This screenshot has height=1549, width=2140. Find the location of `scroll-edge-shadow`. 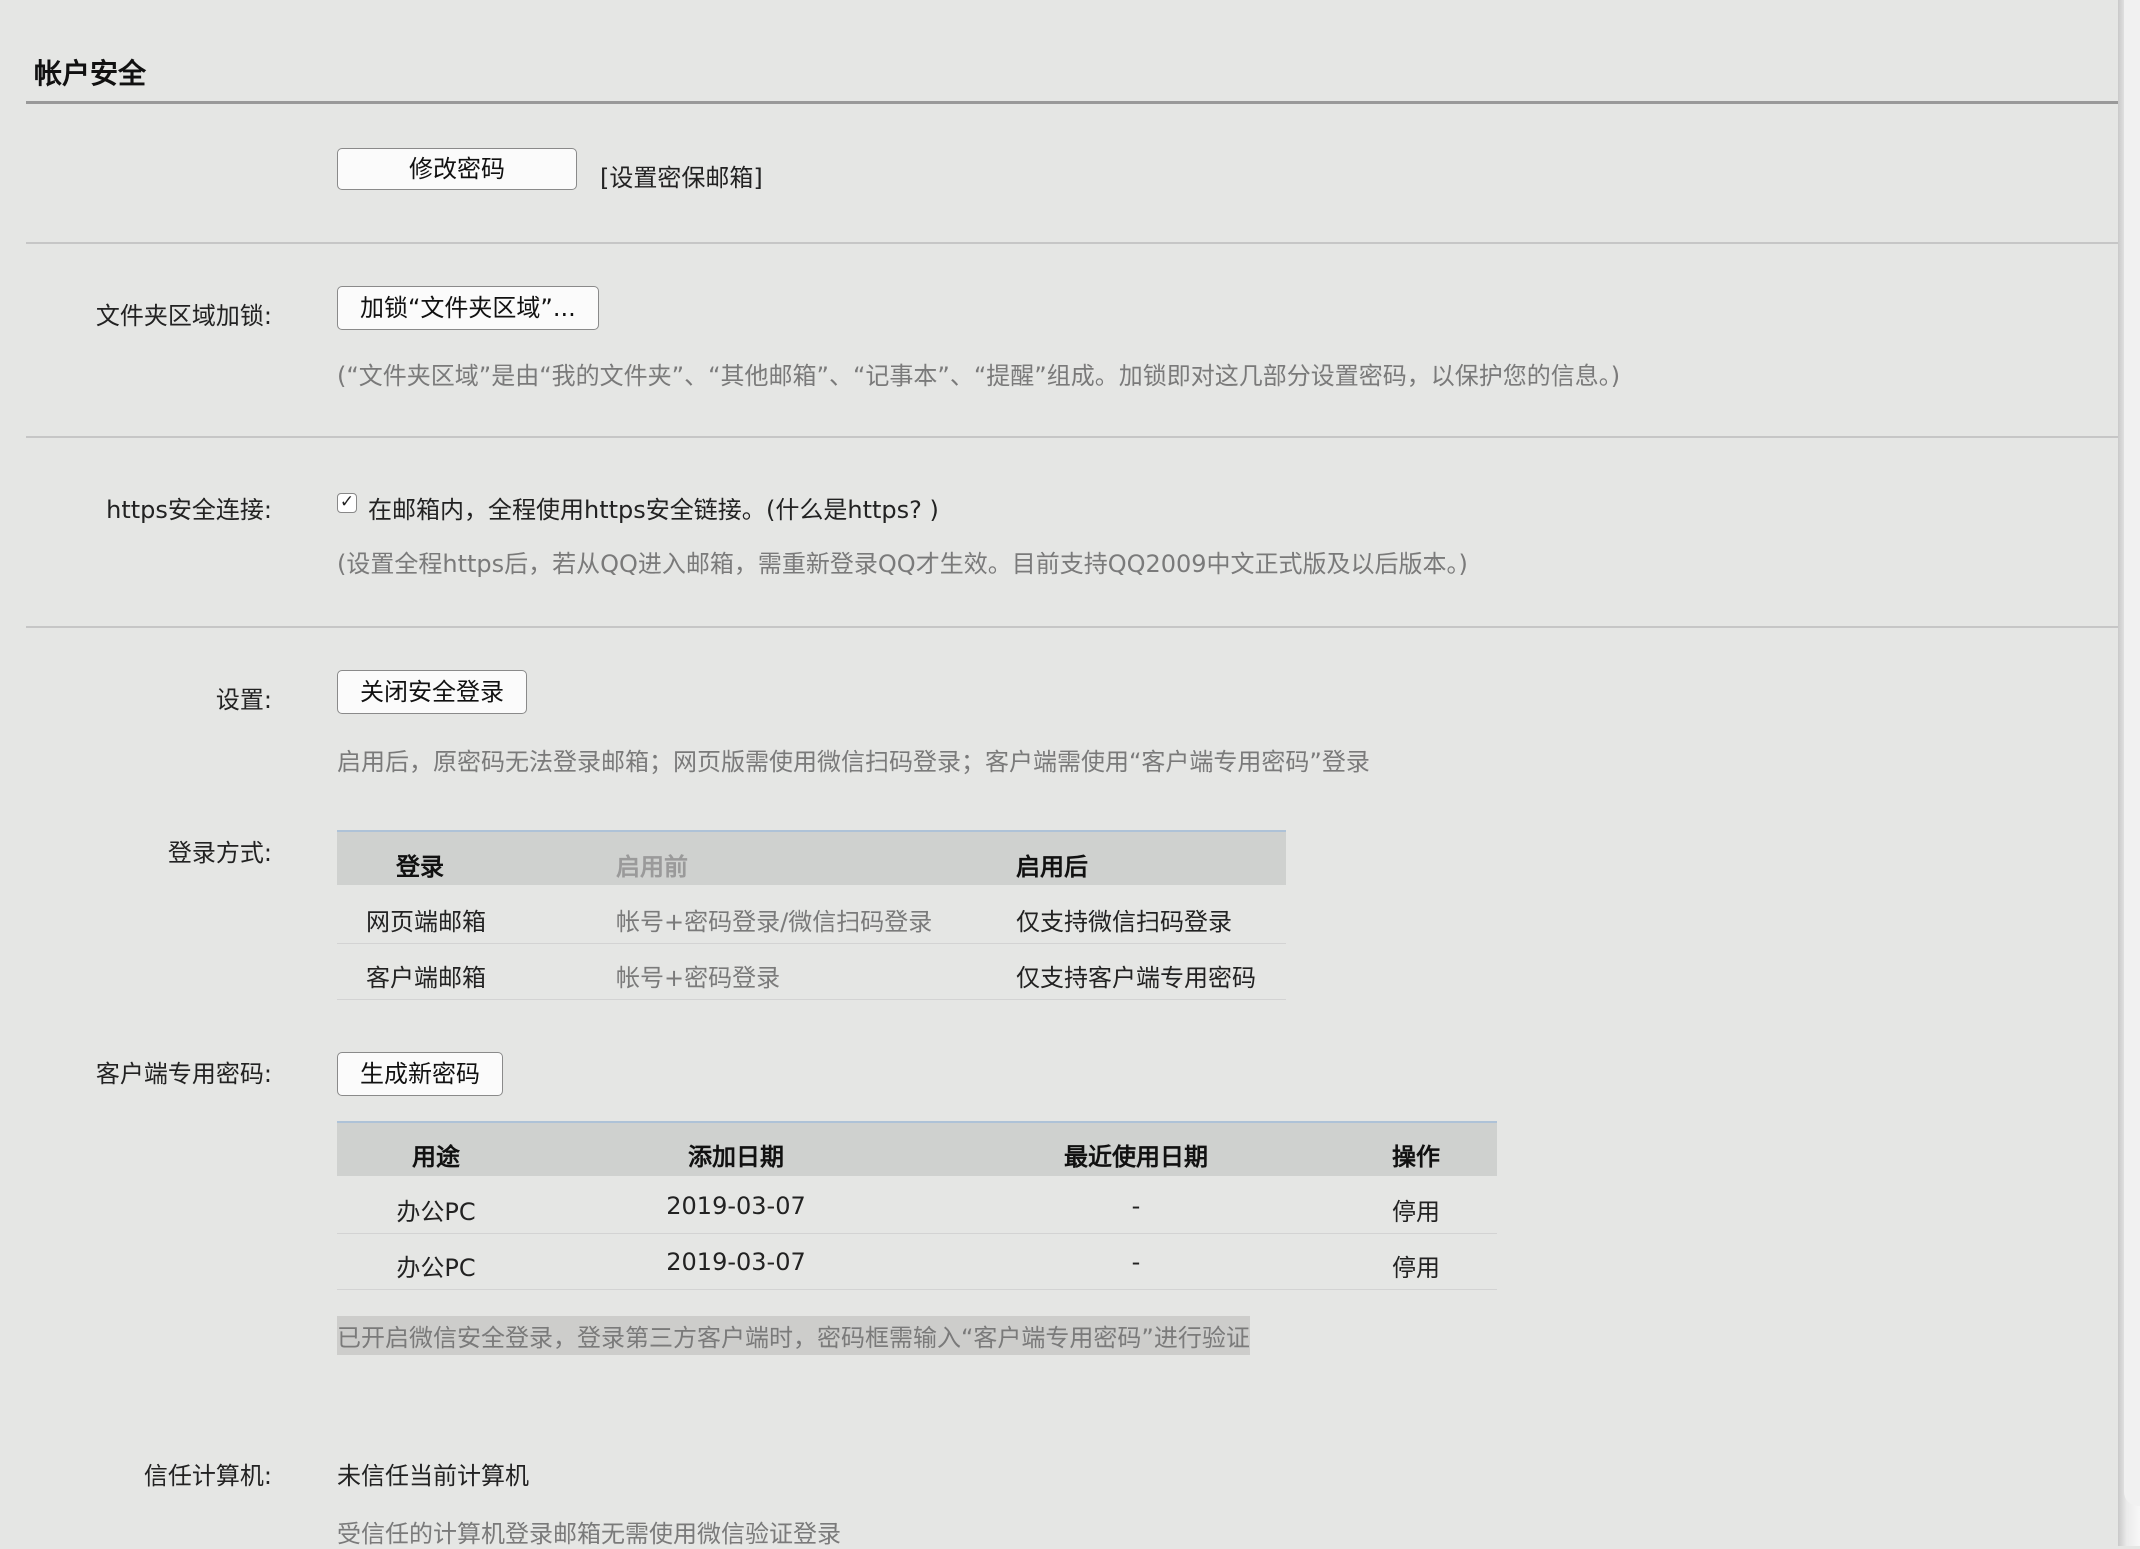

scroll-edge-shadow is located at coordinates (2129, 773).